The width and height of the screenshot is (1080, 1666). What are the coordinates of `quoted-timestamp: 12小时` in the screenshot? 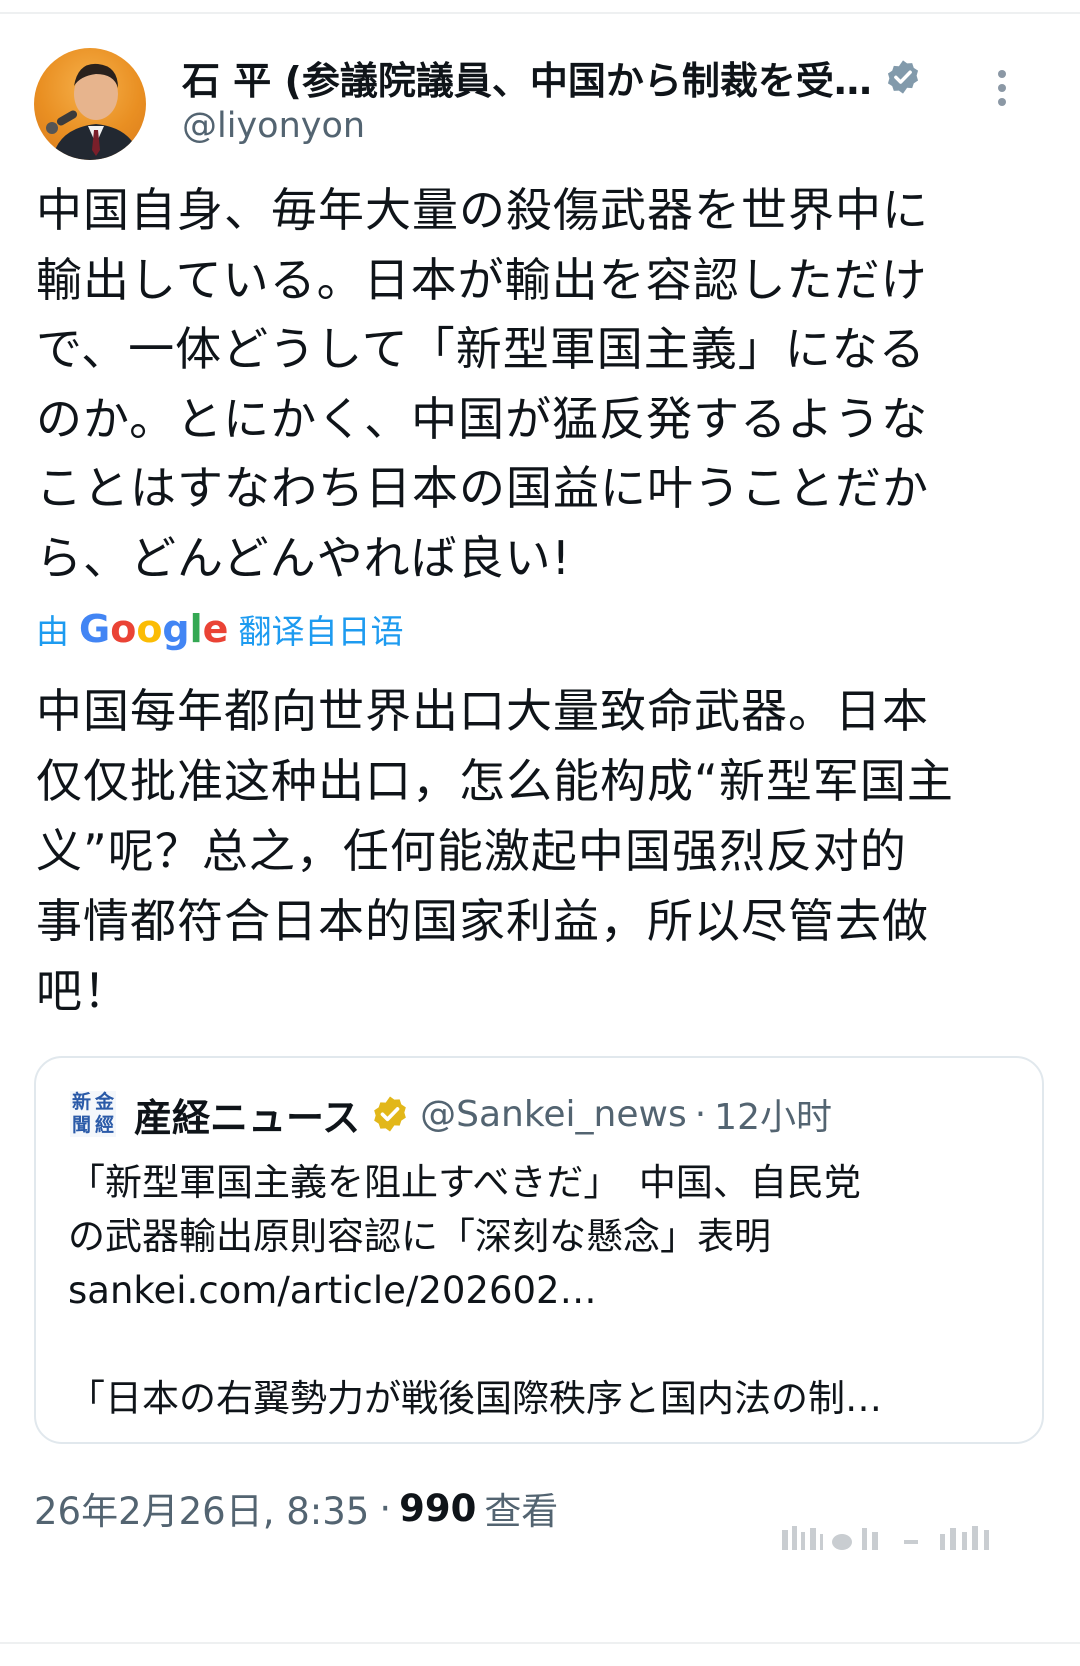 It's located at (773, 1117).